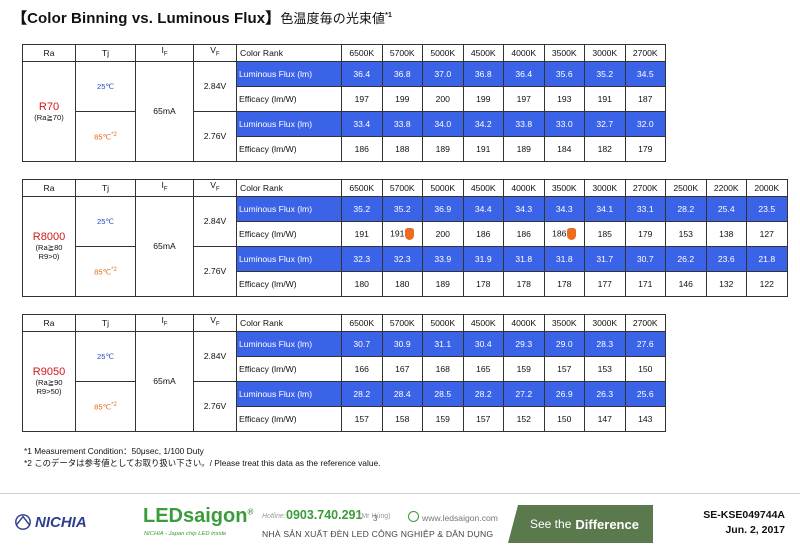 This screenshot has width=800, height=546. I want to click on flux-value: 28.2, so click(483, 394).